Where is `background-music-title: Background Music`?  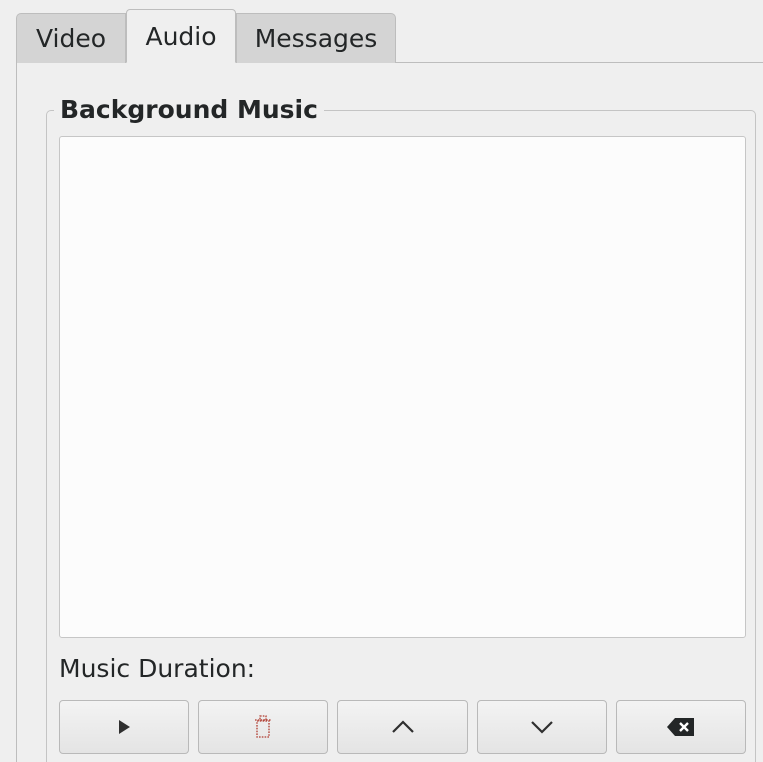
background-music-title: Background Music is located at coordinates (189, 110).